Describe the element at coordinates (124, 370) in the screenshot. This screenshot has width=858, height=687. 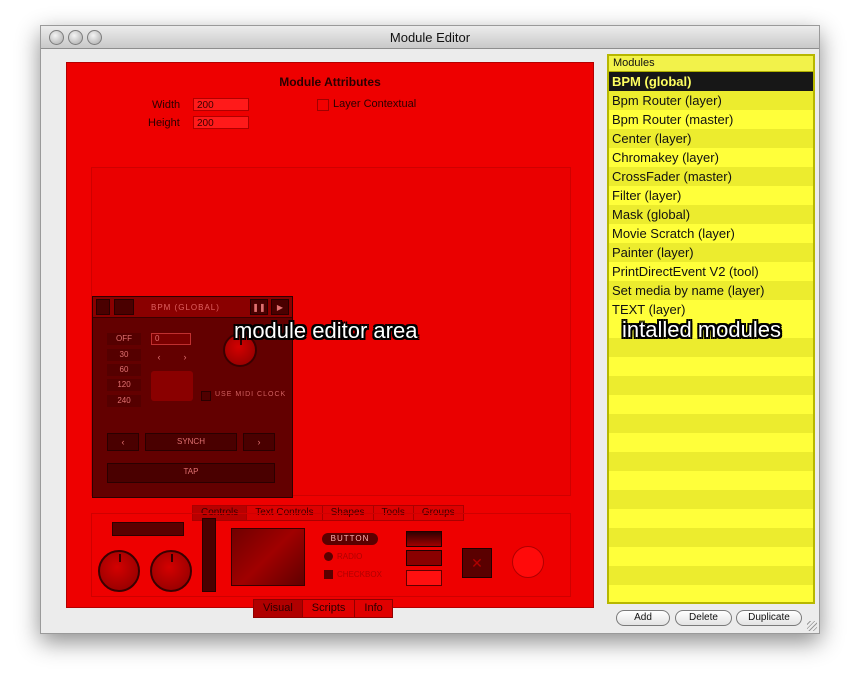
I see `preset-60-button: 60` at that location.